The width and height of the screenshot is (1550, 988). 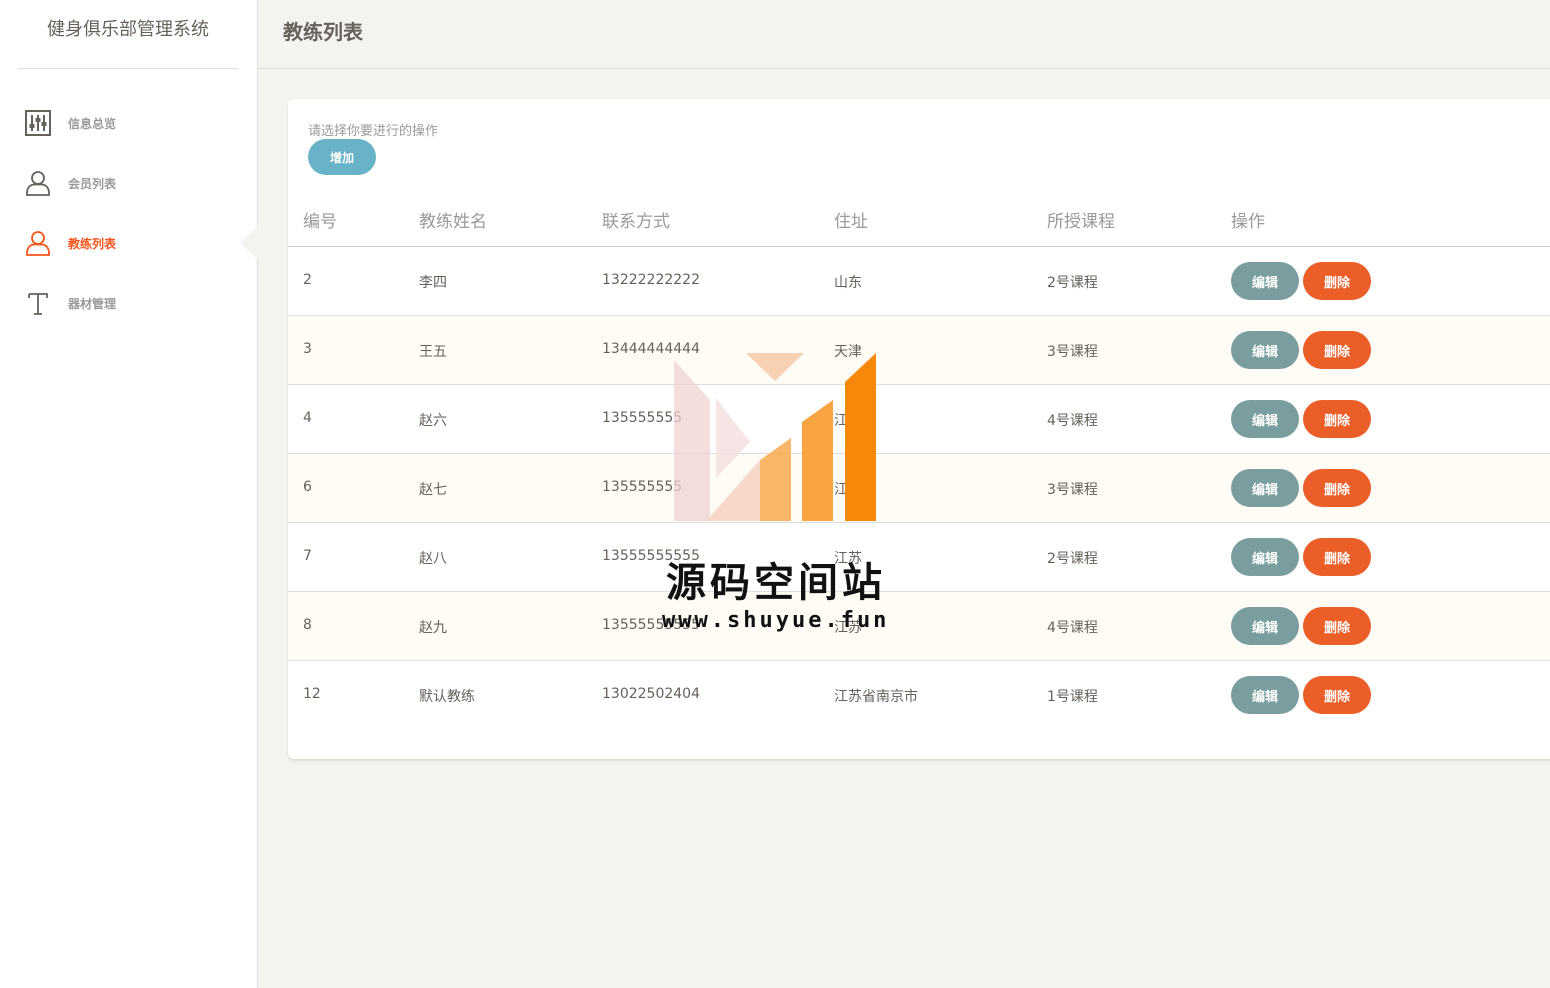 I want to click on cell-id: 3, so click(x=307, y=349).